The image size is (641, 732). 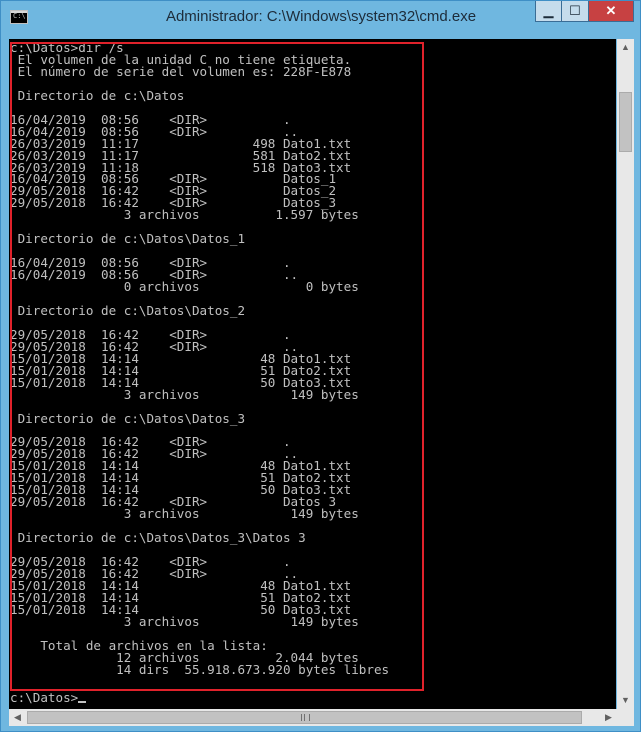 I want to click on horizontal-scrollbar: ◀ ▶, so click(x=313, y=717).